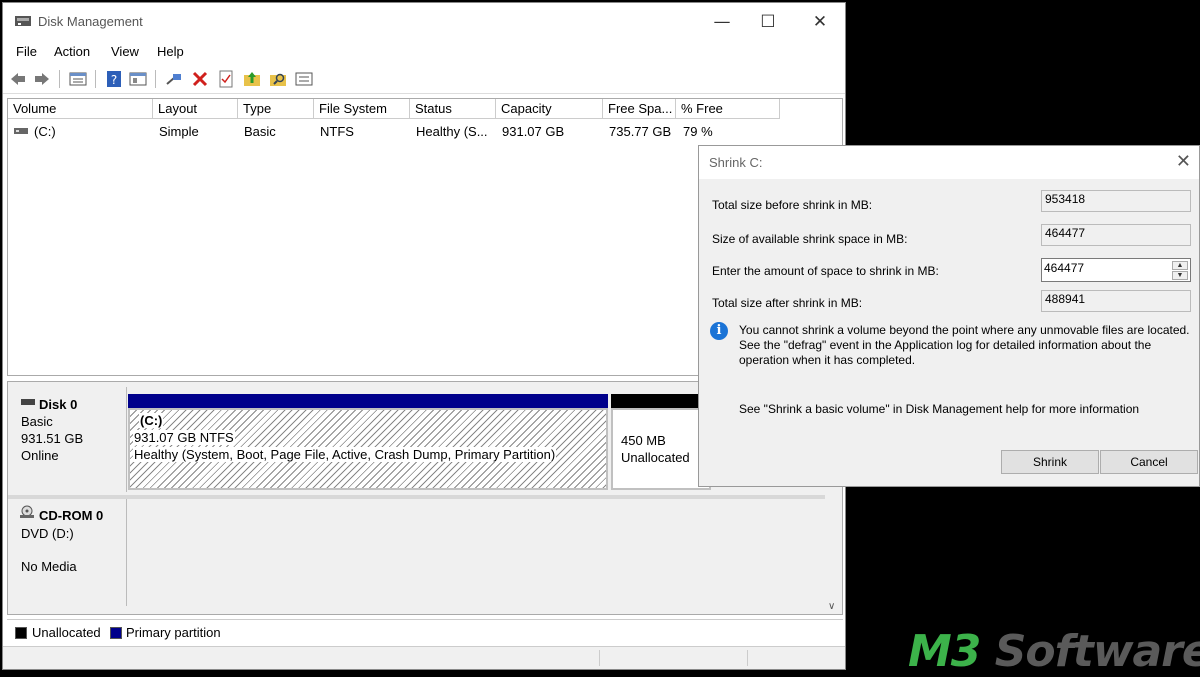 This screenshot has height=677, width=1200. I want to click on dialog-title-bar: Shrink C: ✕, so click(949, 162).